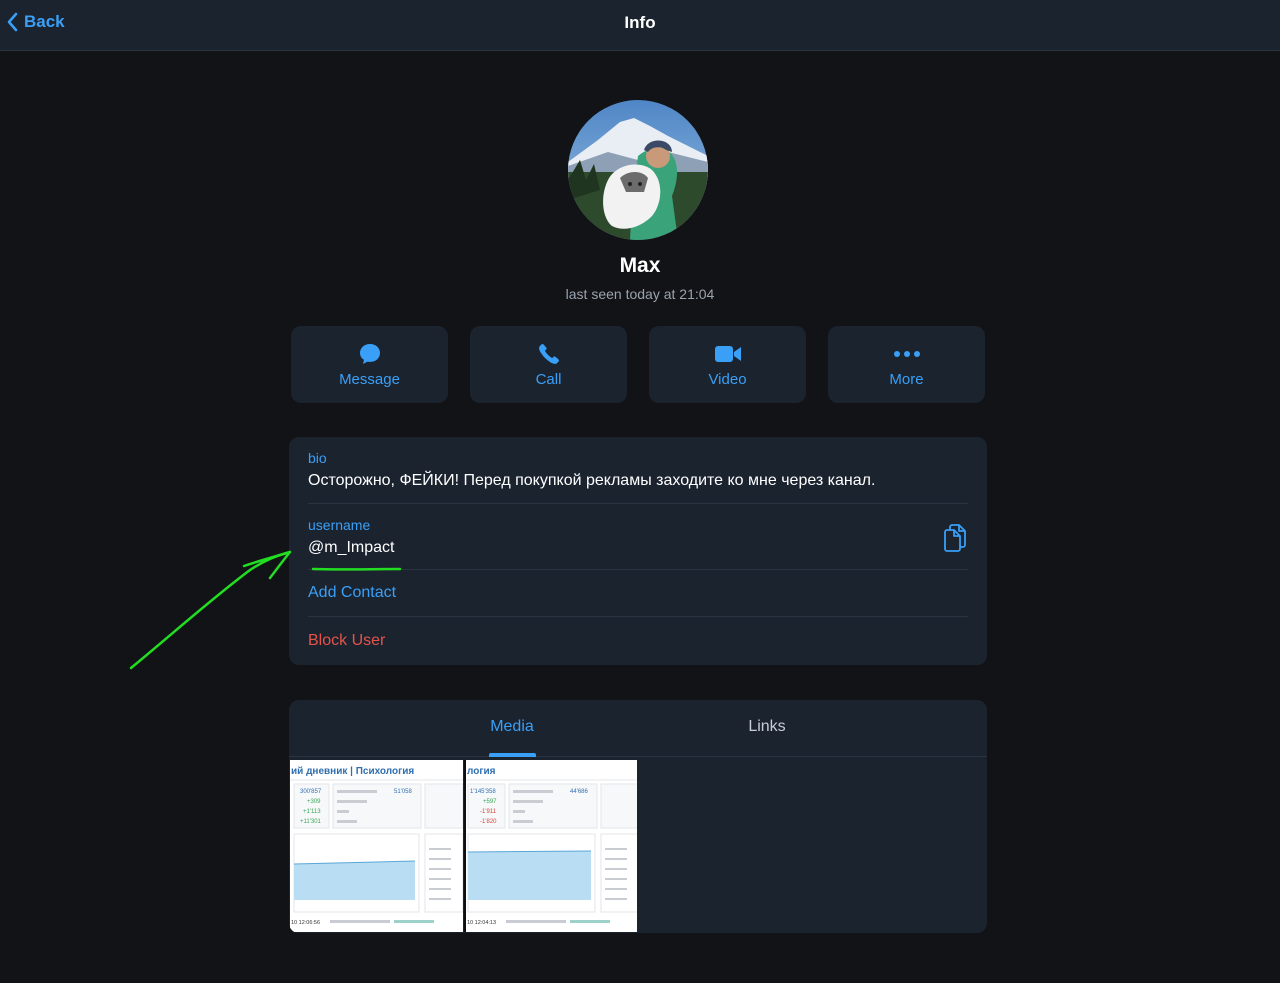  What do you see at coordinates (488, 812) in the screenshot?
I see `thumbnail-stat: -1'911` at bounding box center [488, 812].